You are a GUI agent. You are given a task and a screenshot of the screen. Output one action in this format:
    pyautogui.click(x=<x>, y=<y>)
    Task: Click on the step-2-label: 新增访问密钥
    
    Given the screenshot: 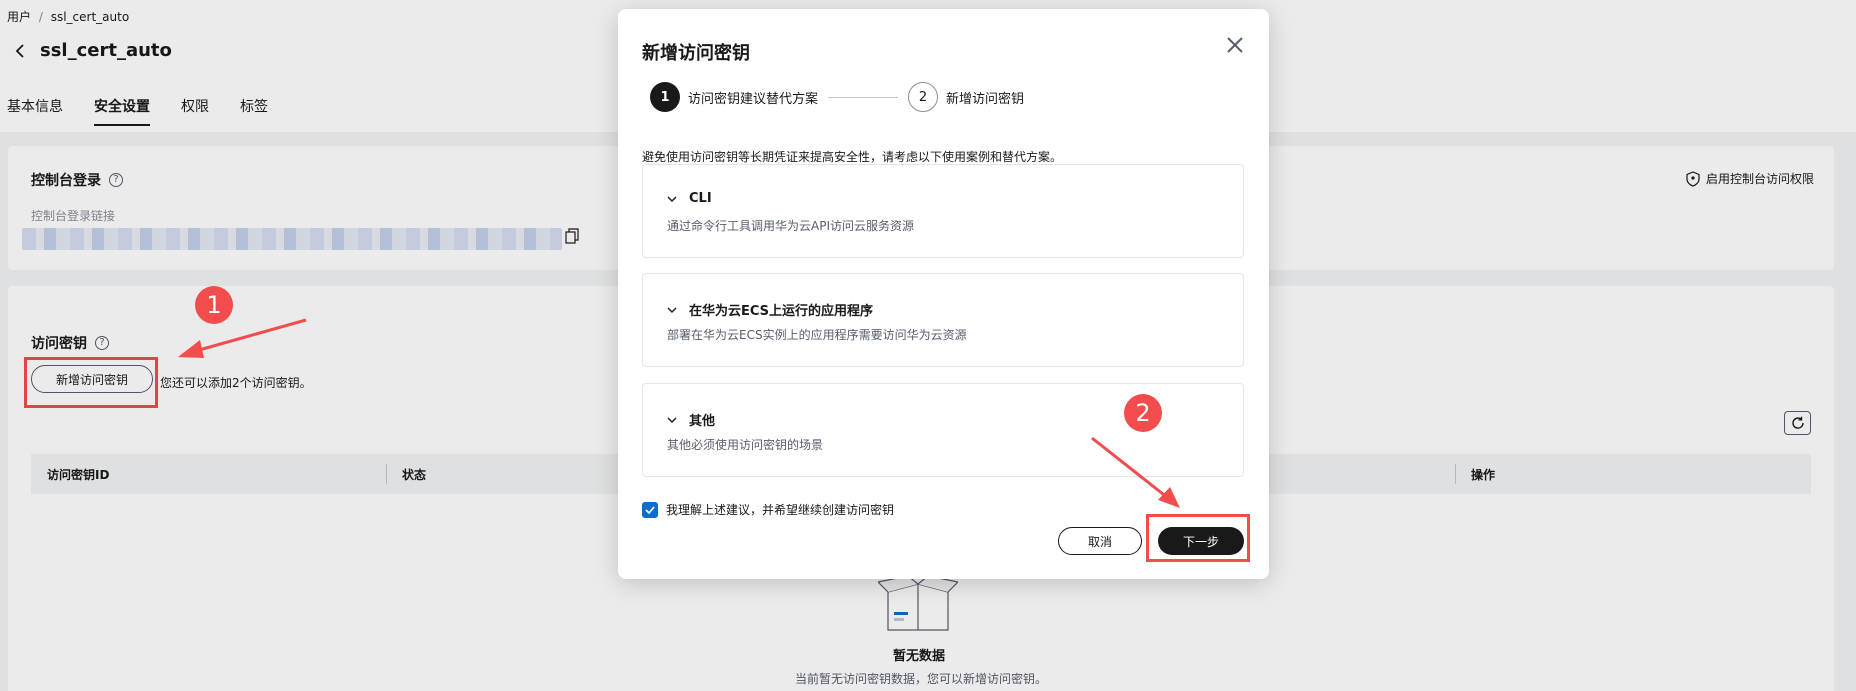 What is the action you would take?
    pyautogui.click(x=985, y=99)
    